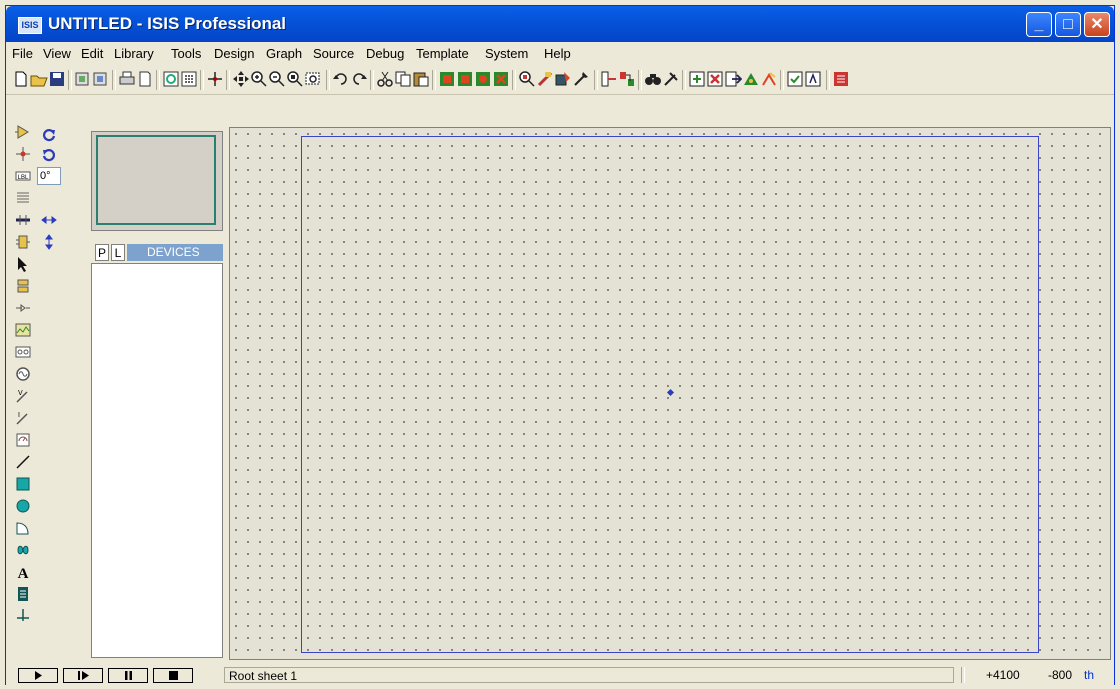 This screenshot has height=689, width=1120. I want to click on pan-icon, so click(241, 79).